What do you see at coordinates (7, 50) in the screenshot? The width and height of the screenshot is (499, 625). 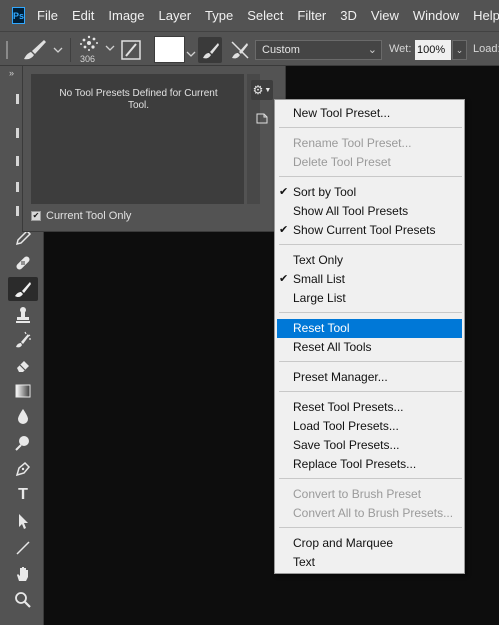 I see `options-bar-grip` at bounding box center [7, 50].